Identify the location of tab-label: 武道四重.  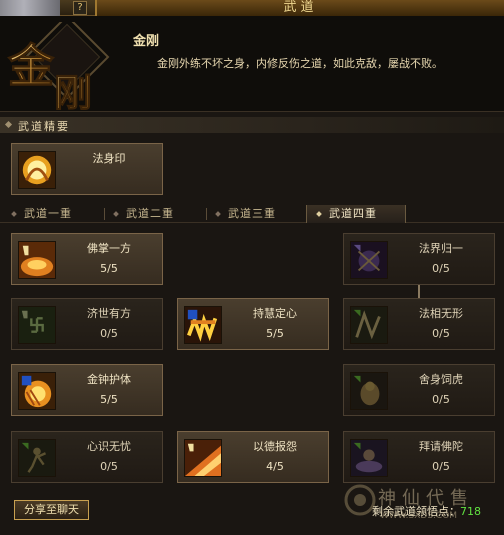
(353, 213).